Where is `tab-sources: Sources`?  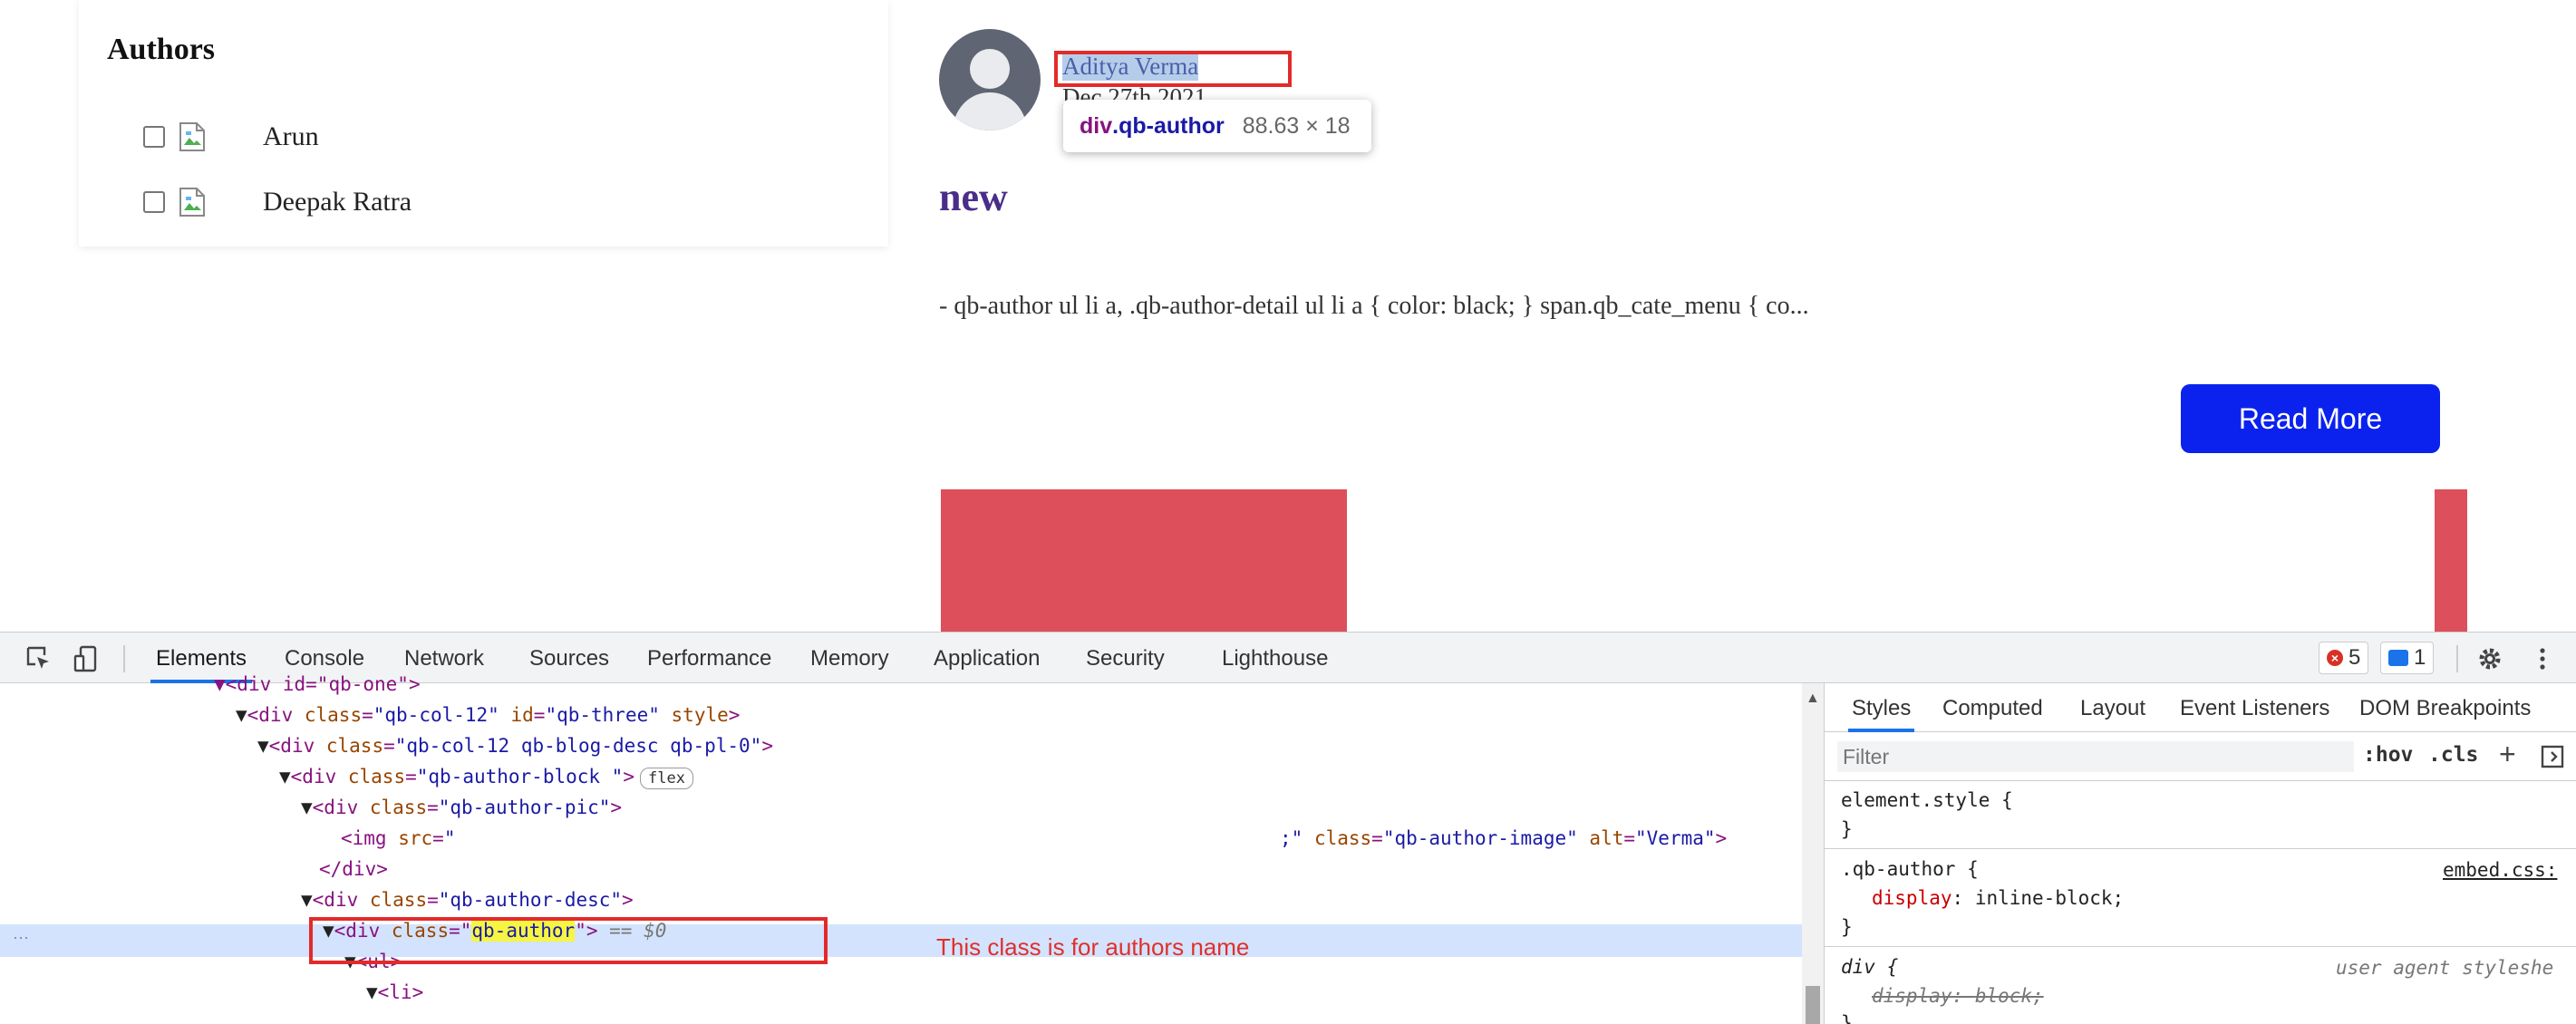
tab-sources: Sources is located at coordinates (569, 658).